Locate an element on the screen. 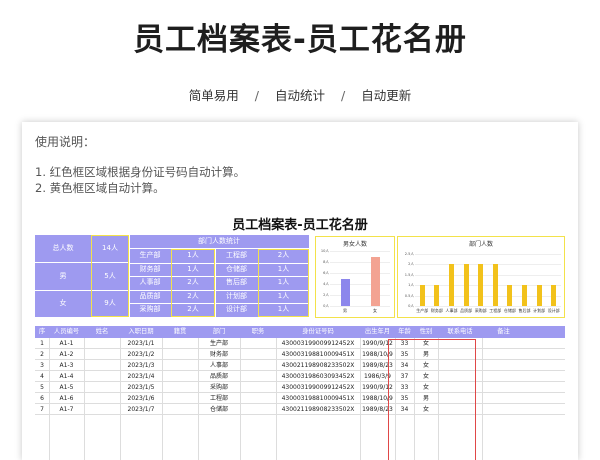  column-header: 入职日期 is located at coordinates (141, 332).